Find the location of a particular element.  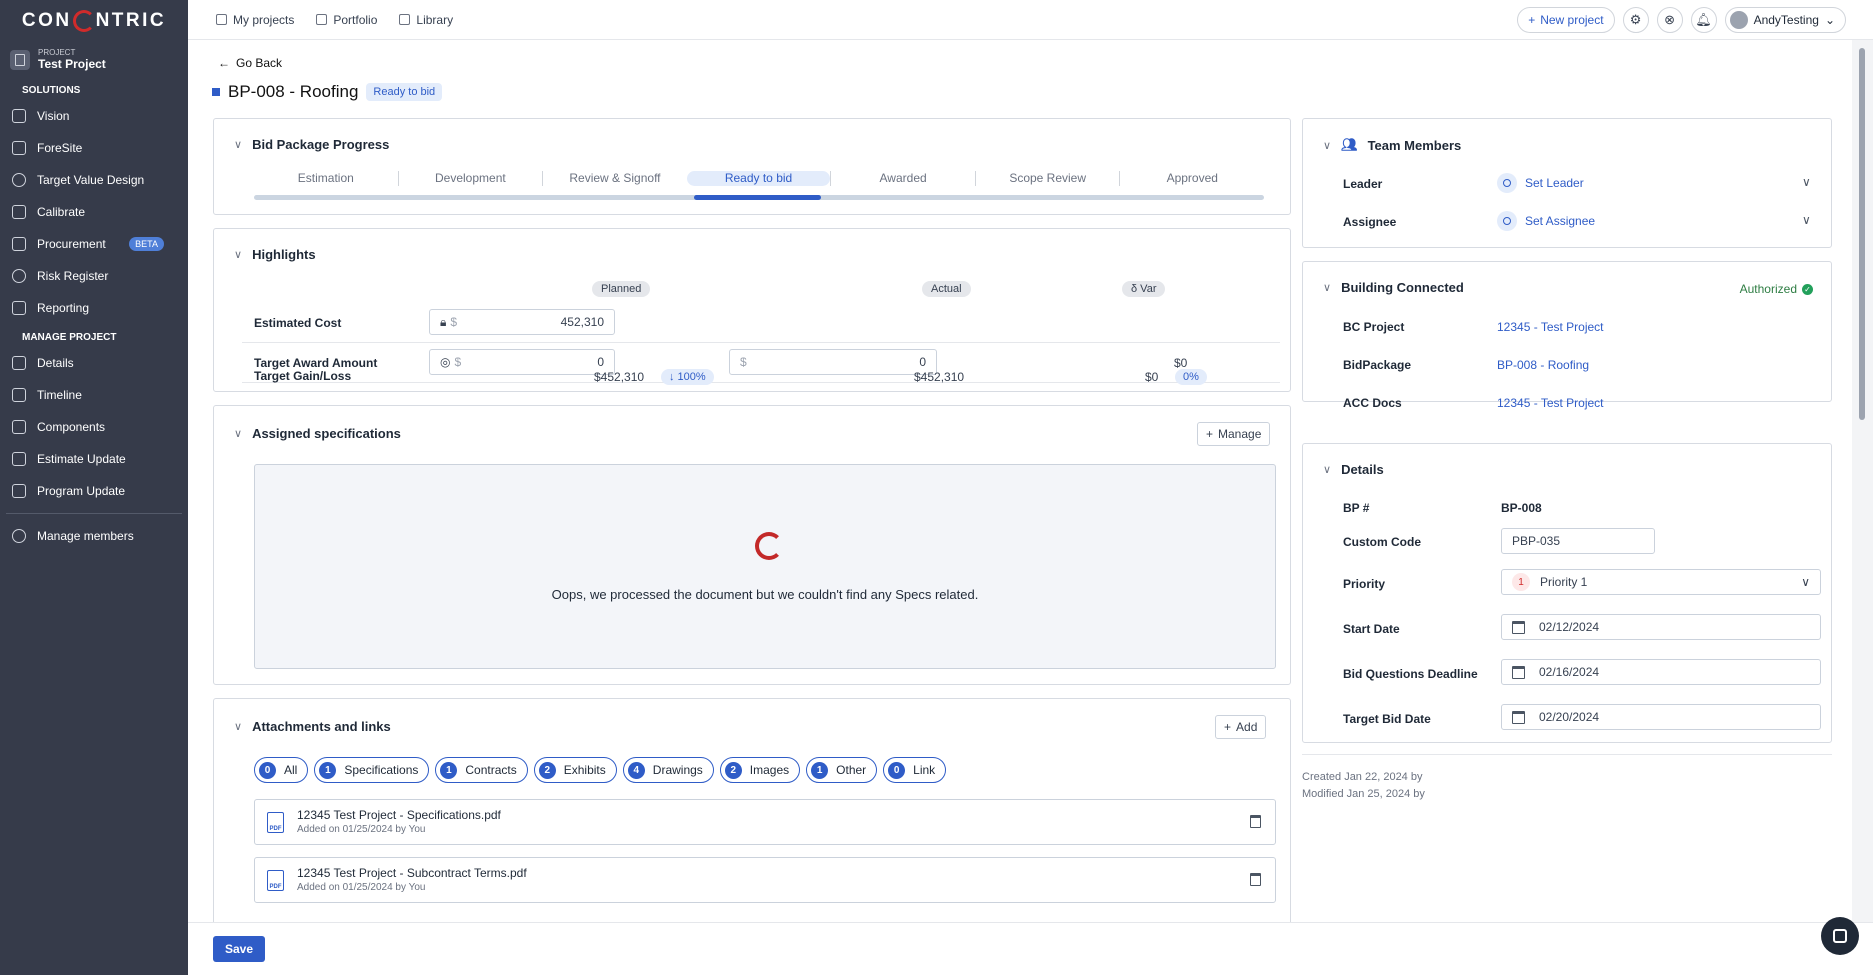

bidpackage-link: BP-008 - Roofing is located at coordinates (1543, 365).